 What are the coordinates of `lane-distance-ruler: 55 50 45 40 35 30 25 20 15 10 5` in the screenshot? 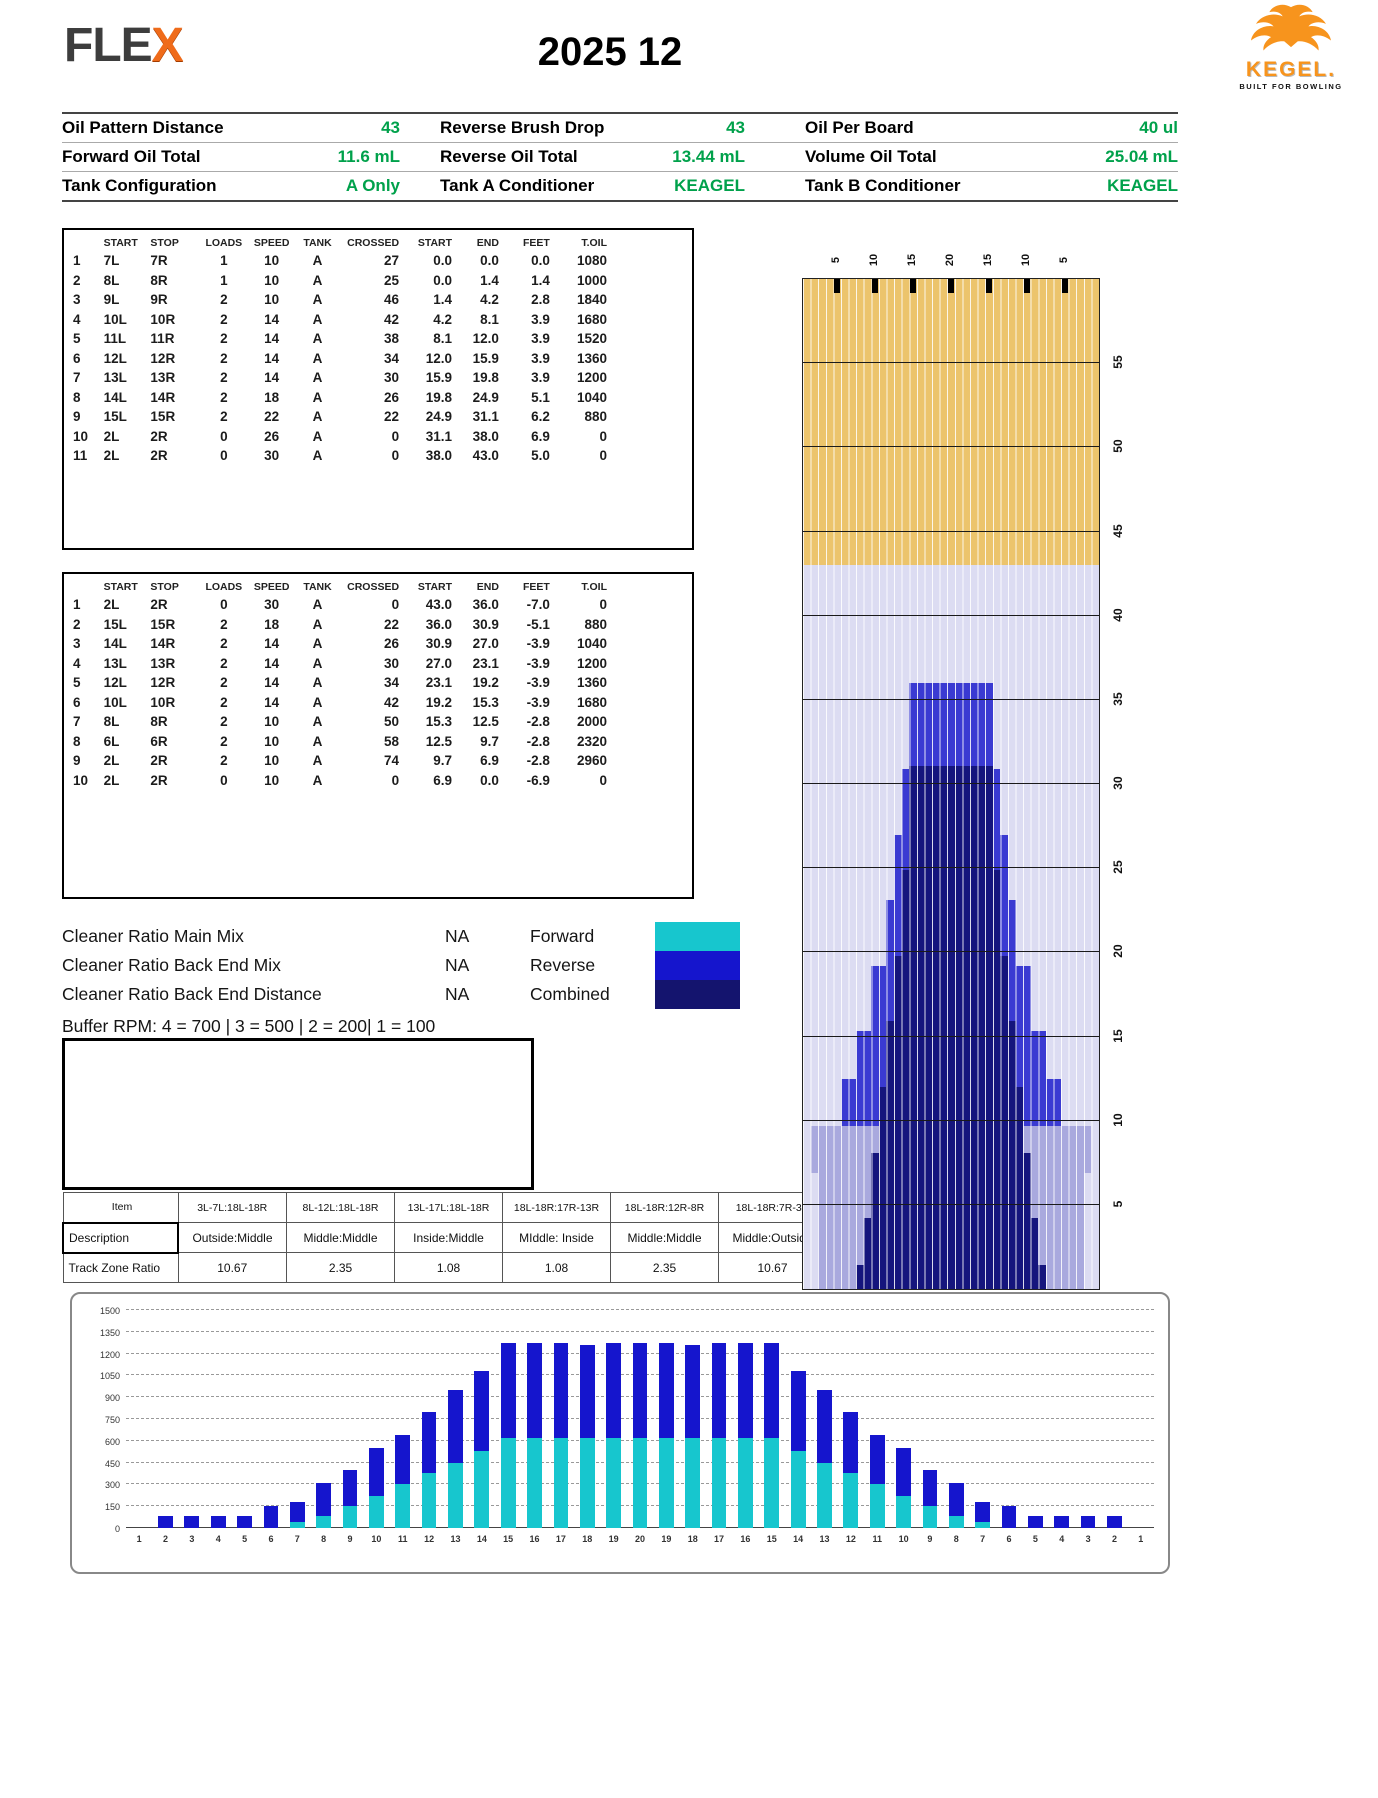 It's located at (1122, 783).